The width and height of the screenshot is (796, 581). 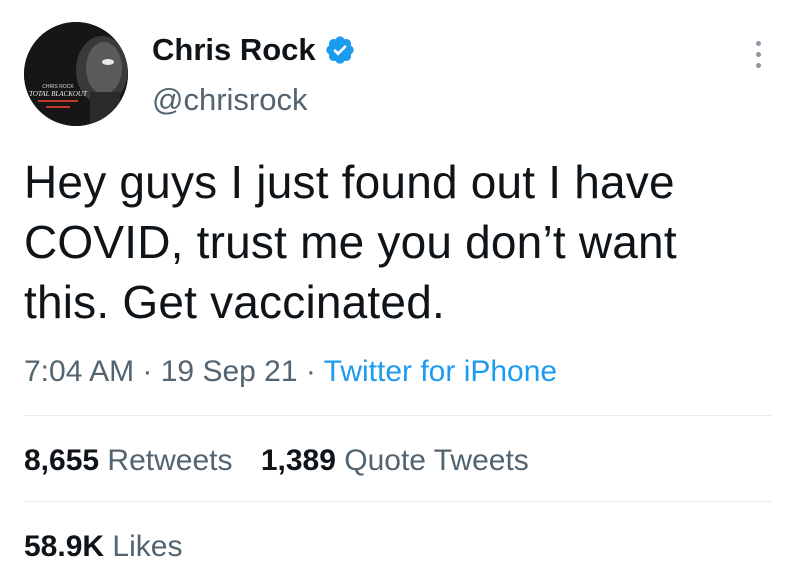 I want to click on likes-row: 58.9K Likes, so click(x=113, y=547).